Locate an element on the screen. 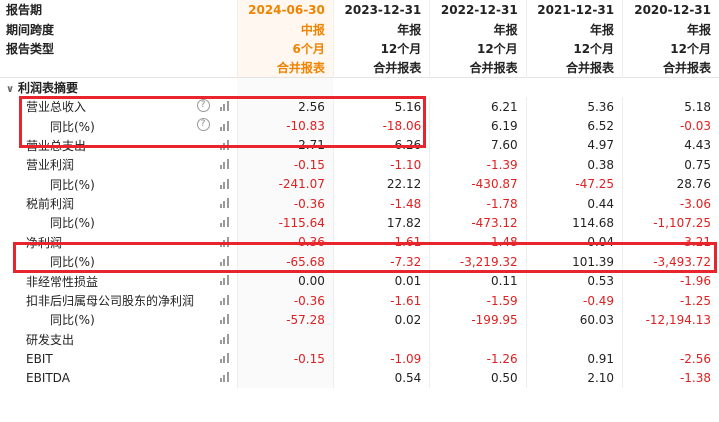 The image size is (719, 422). value-cell: -7.32 is located at coordinates (381, 262).